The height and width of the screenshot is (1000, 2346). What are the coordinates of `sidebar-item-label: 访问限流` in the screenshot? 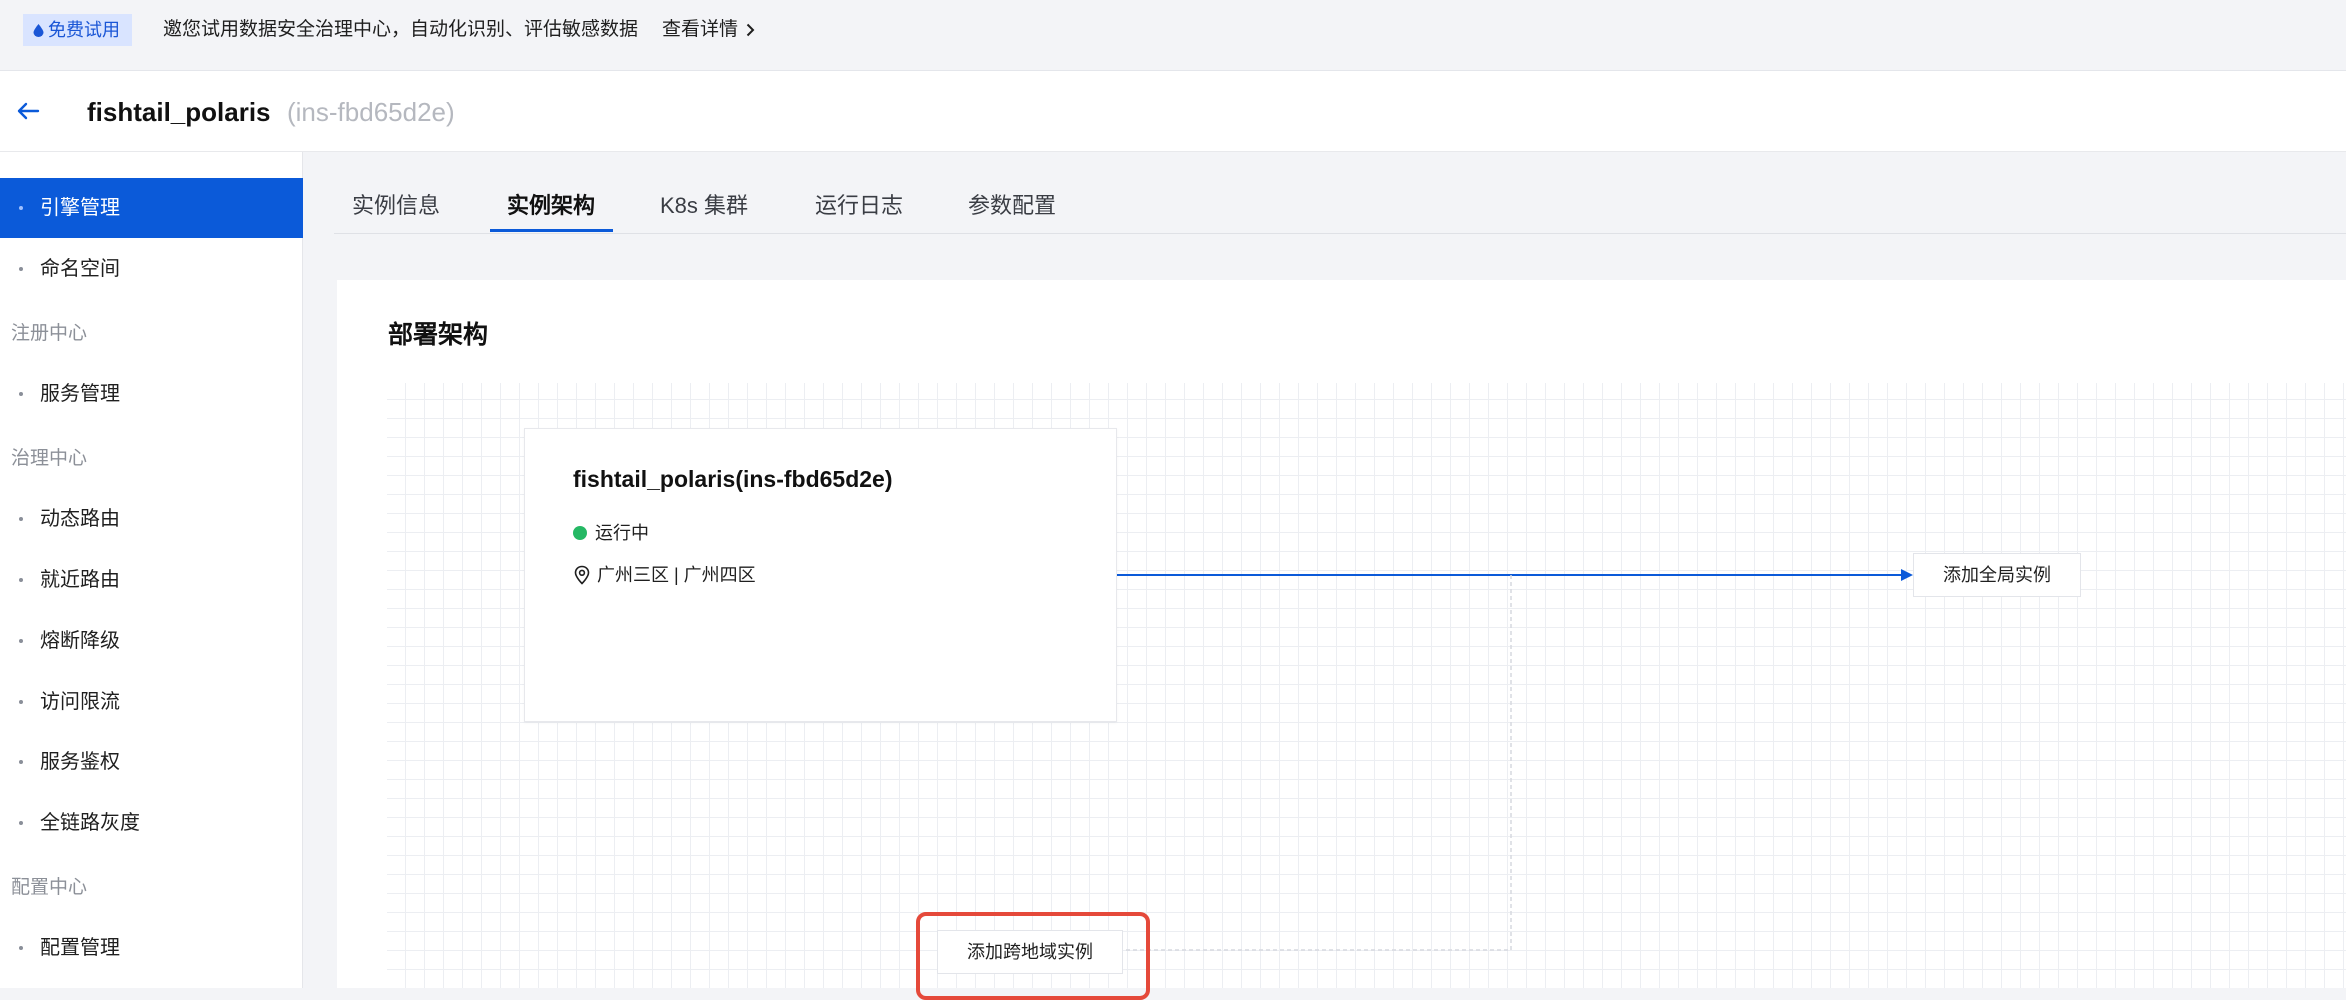 It's located at (80, 702).